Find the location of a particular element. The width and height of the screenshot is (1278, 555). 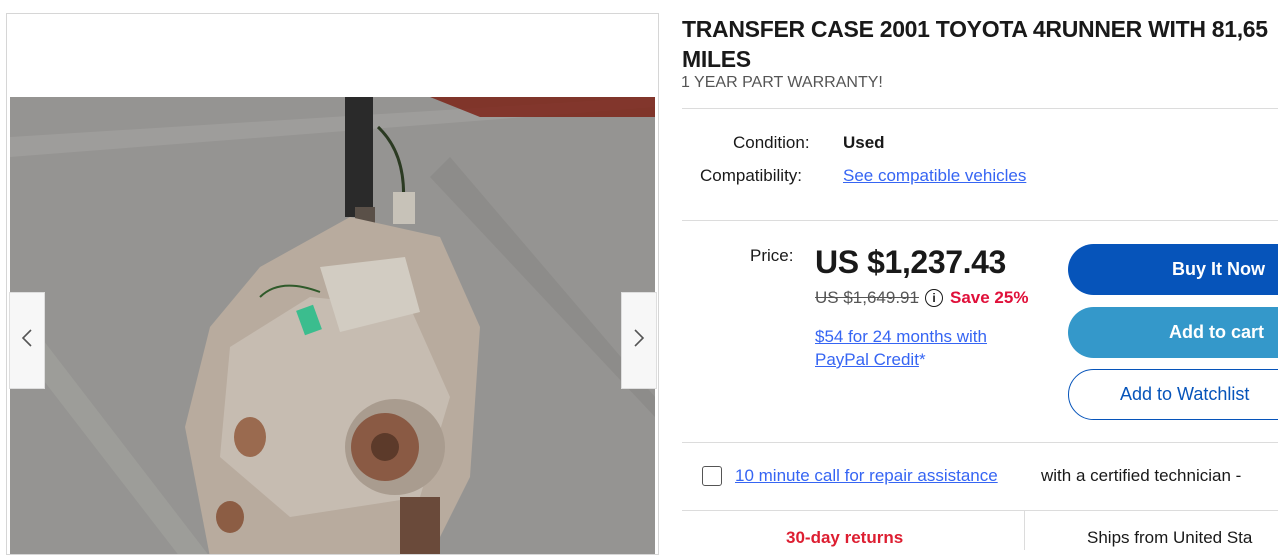

paypal-credit-offer: $54 for 24 months with PayPal Credit* is located at coordinates (925, 348).